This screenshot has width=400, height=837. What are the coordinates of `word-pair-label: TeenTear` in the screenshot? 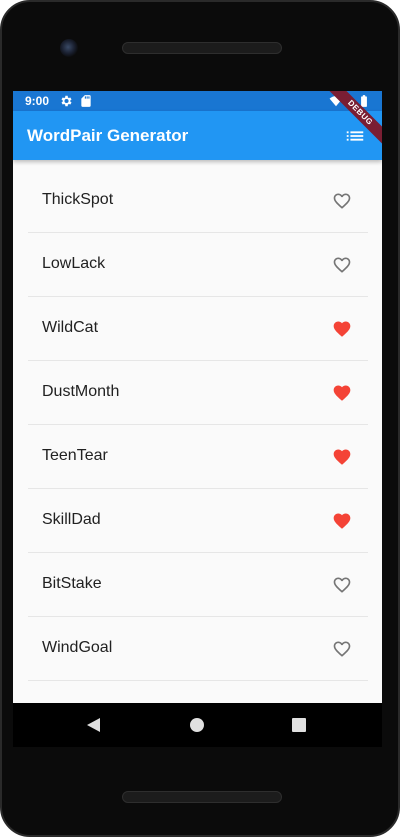 It's located at (75, 455).